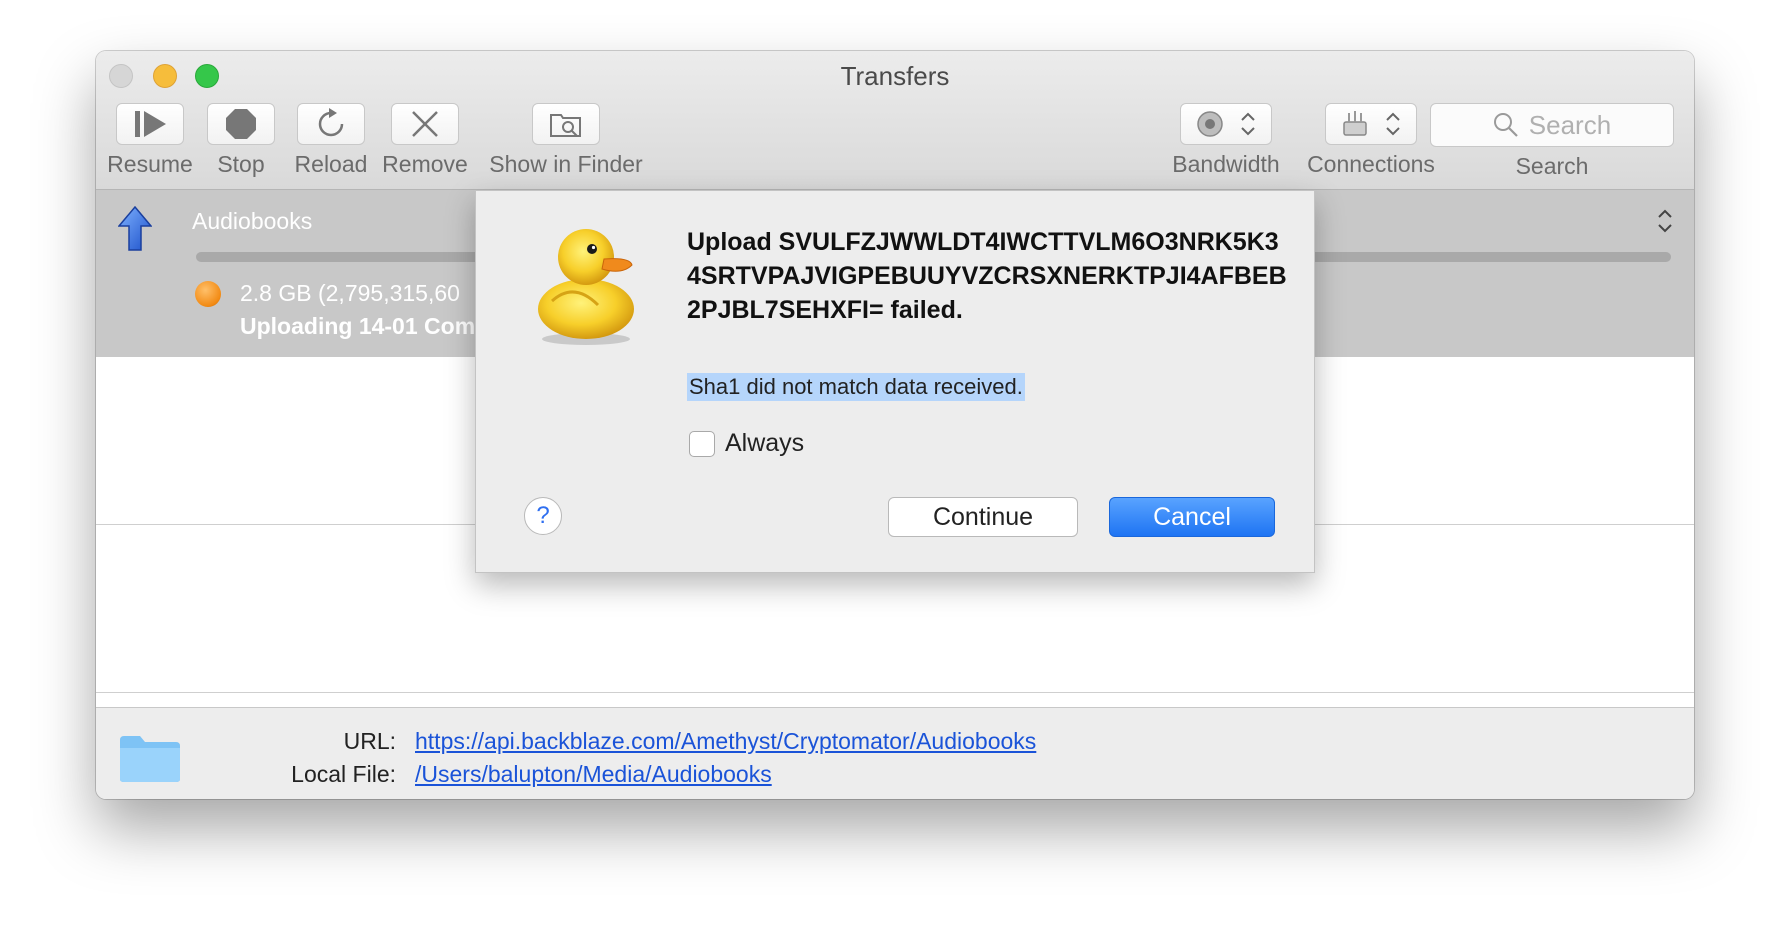 The image size is (1789, 947). What do you see at coordinates (1226, 140) in the screenshot?
I see `bandwidth-popup: Bandwidth` at bounding box center [1226, 140].